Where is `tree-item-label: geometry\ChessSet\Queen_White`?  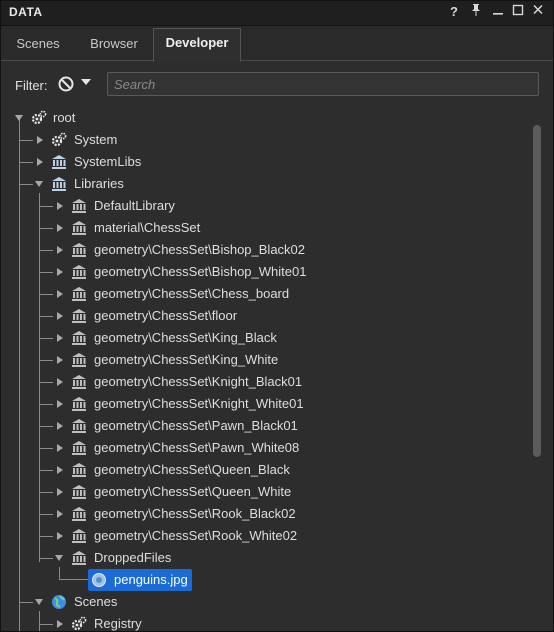
tree-item-label: geometry\ChessSet\Queen_White is located at coordinates (193, 491).